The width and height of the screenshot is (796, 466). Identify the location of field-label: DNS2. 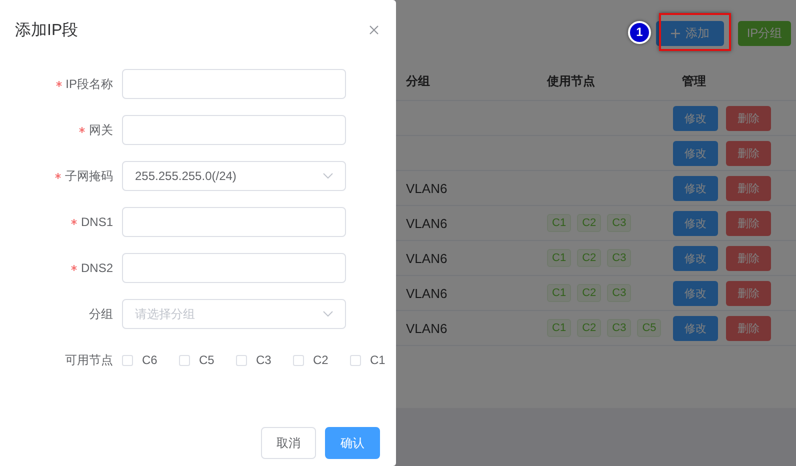
(96, 268).